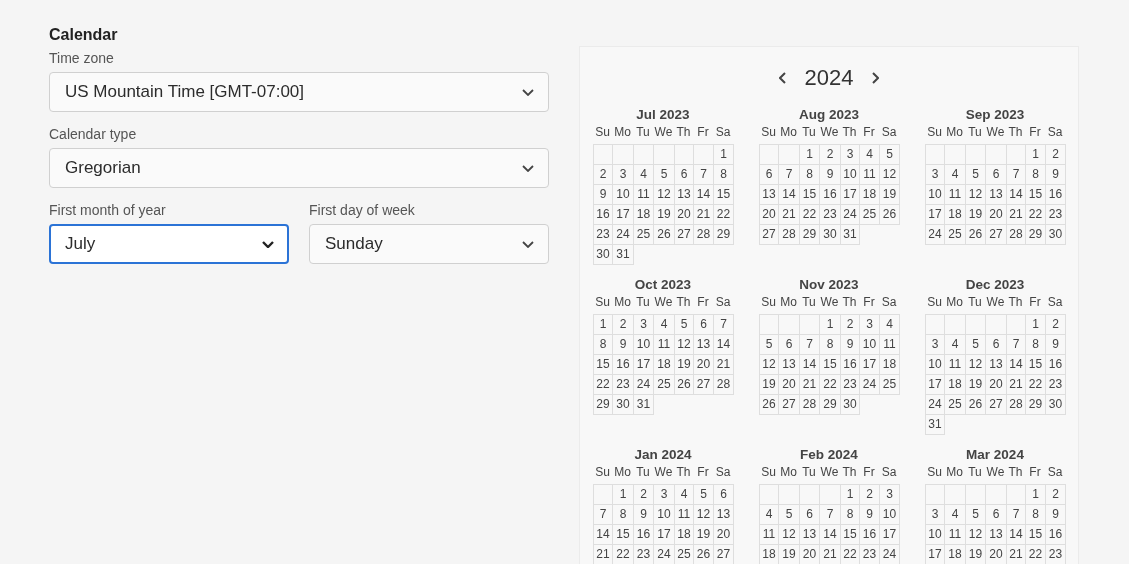  I want to click on field-label: Time zone, so click(82, 58).